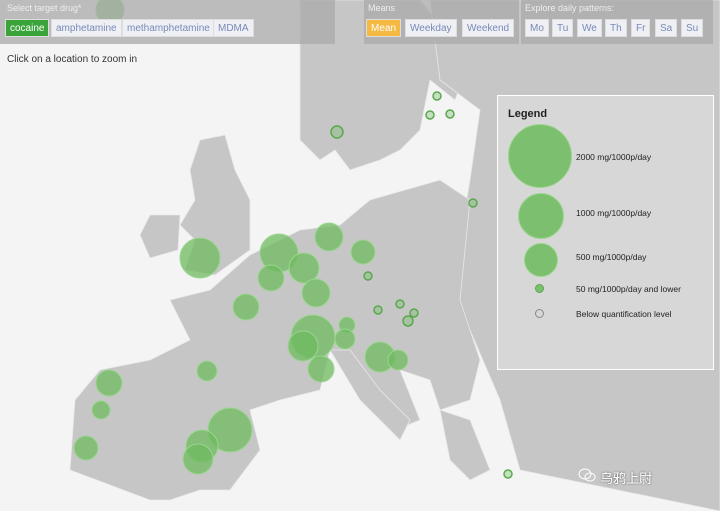 This screenshot has height=511, width=720. Describe the element at coordinates (488, 28) in the screenshot. I see `weekend-button: Weekend` at that location.